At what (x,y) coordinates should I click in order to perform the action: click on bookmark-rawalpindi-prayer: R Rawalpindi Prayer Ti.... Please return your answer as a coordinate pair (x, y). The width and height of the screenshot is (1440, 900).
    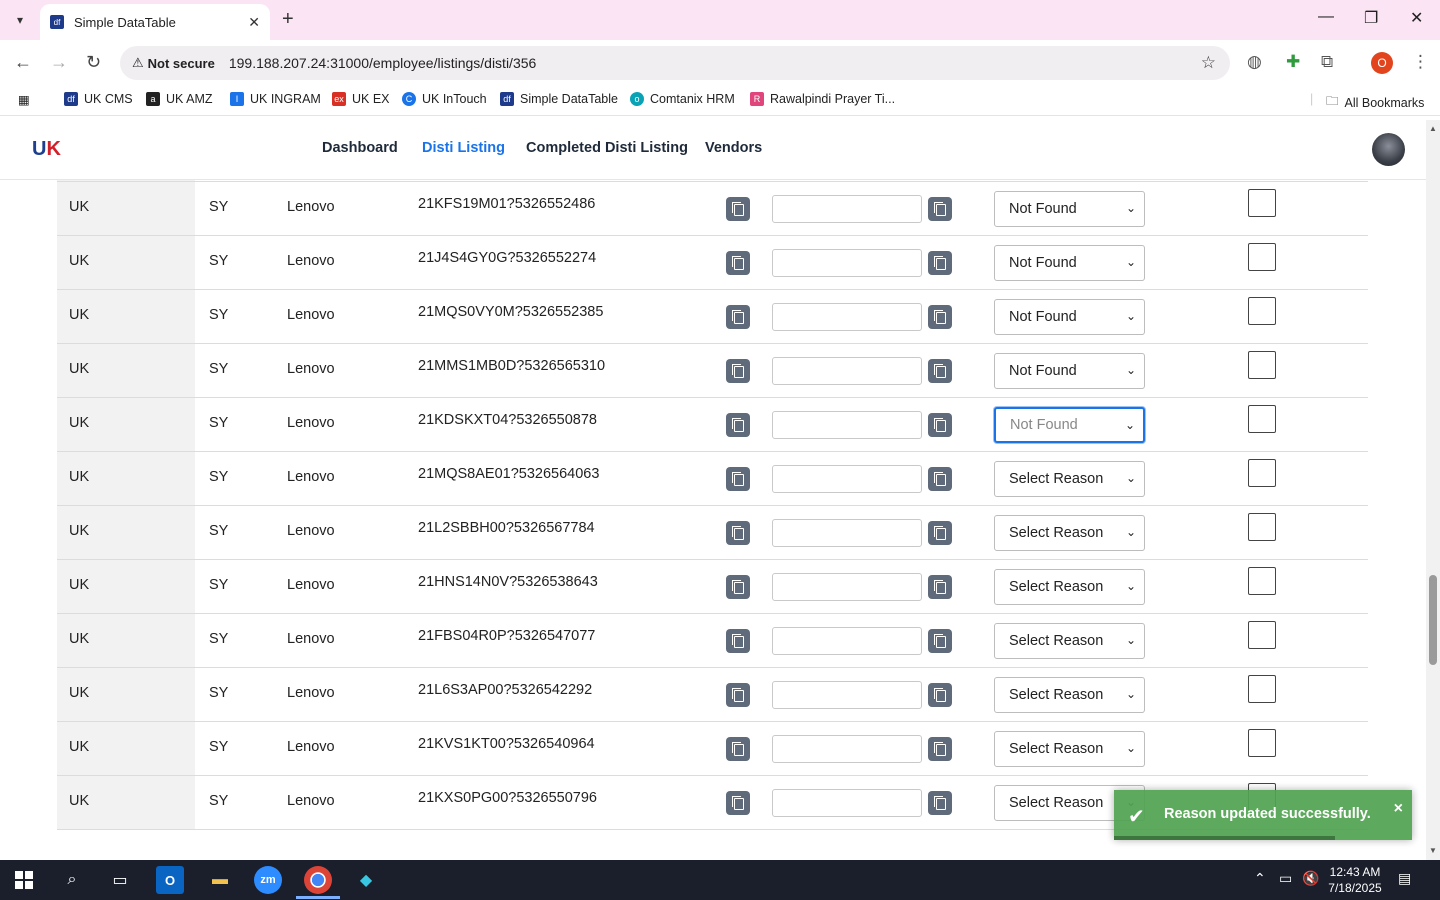
    Looking at the image, I should click on (822, 99).